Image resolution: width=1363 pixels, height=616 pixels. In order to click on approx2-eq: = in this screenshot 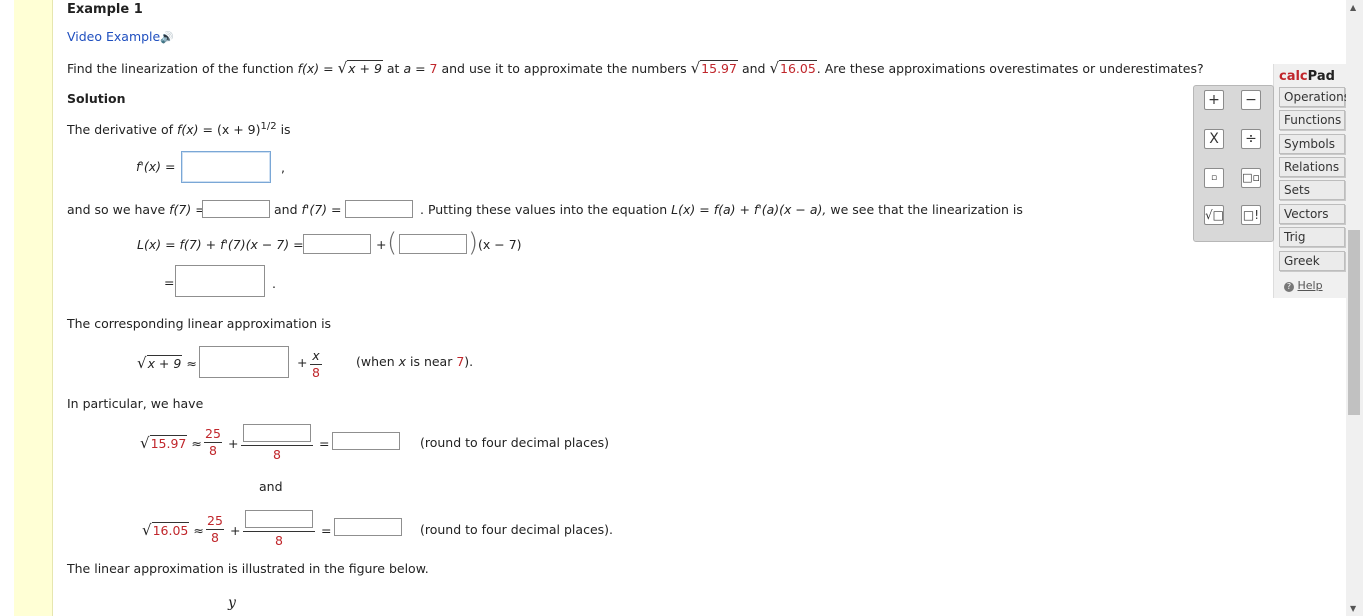, I will do `click(326, 530)`.